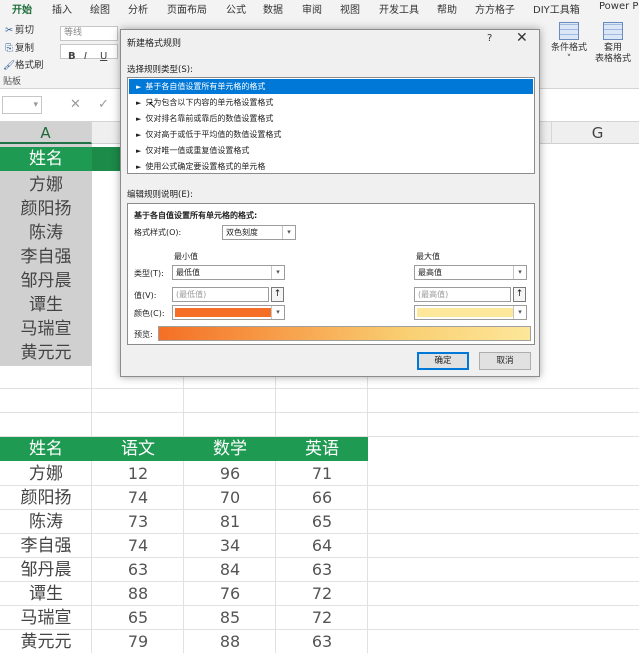 This screenshot has height=653, width=639. Describe the element at coordinates (322, 546) in the screenshot. I see `score-cell: 64` at that location.